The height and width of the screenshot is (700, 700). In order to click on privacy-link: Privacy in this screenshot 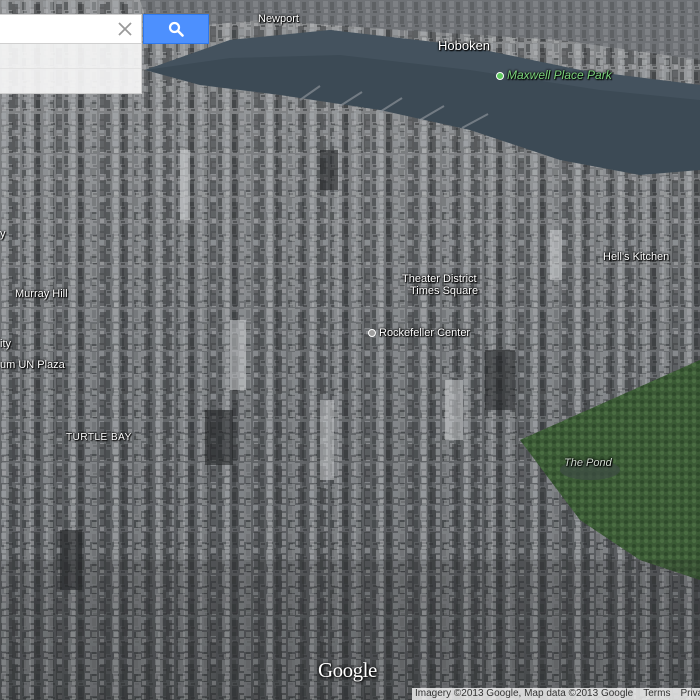, I will do `click(690, 693)`.